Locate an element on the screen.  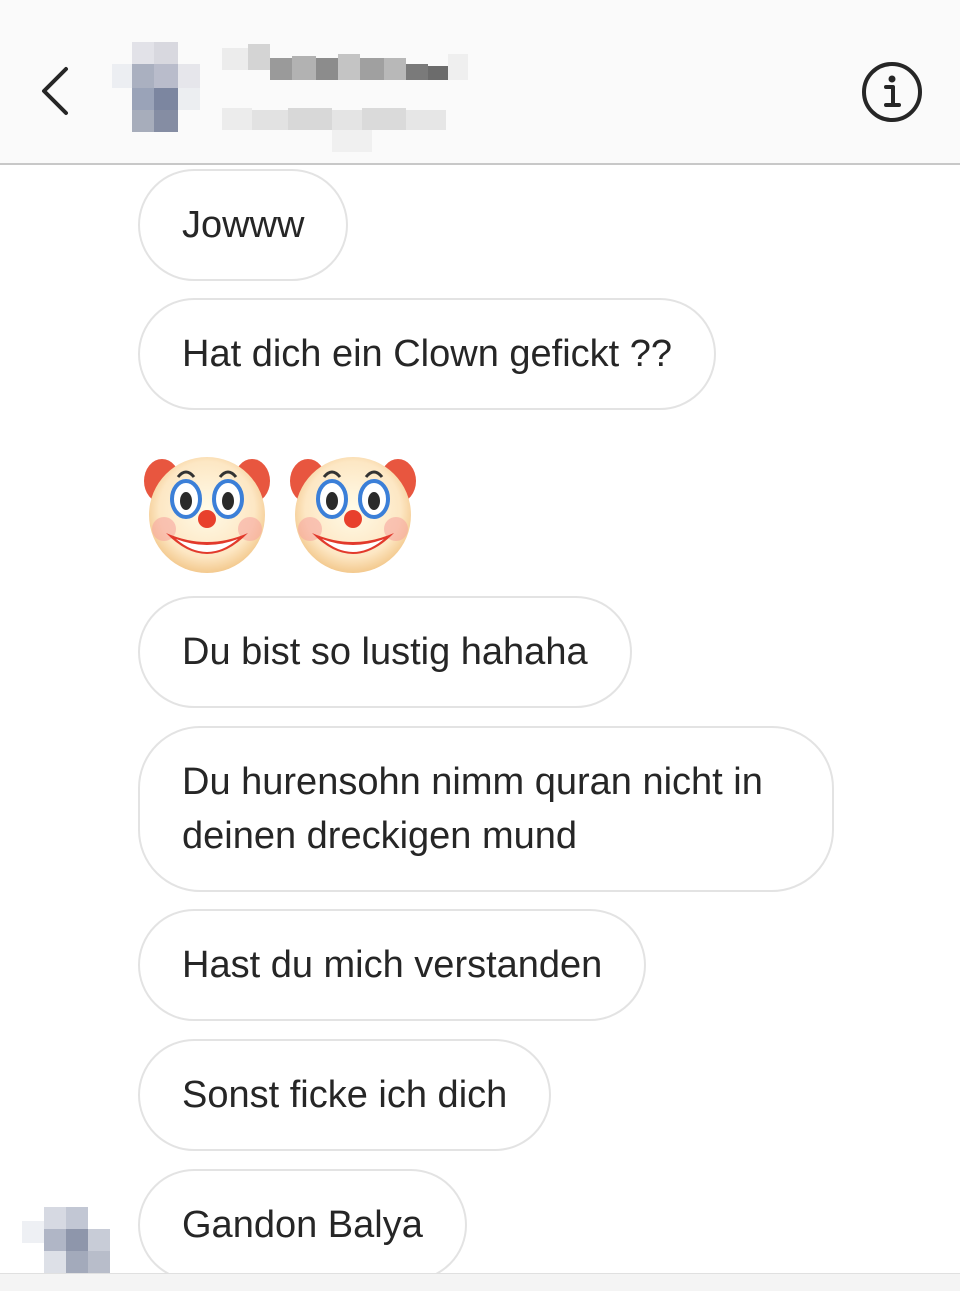
chat-header is located at coordinates (480, 82).